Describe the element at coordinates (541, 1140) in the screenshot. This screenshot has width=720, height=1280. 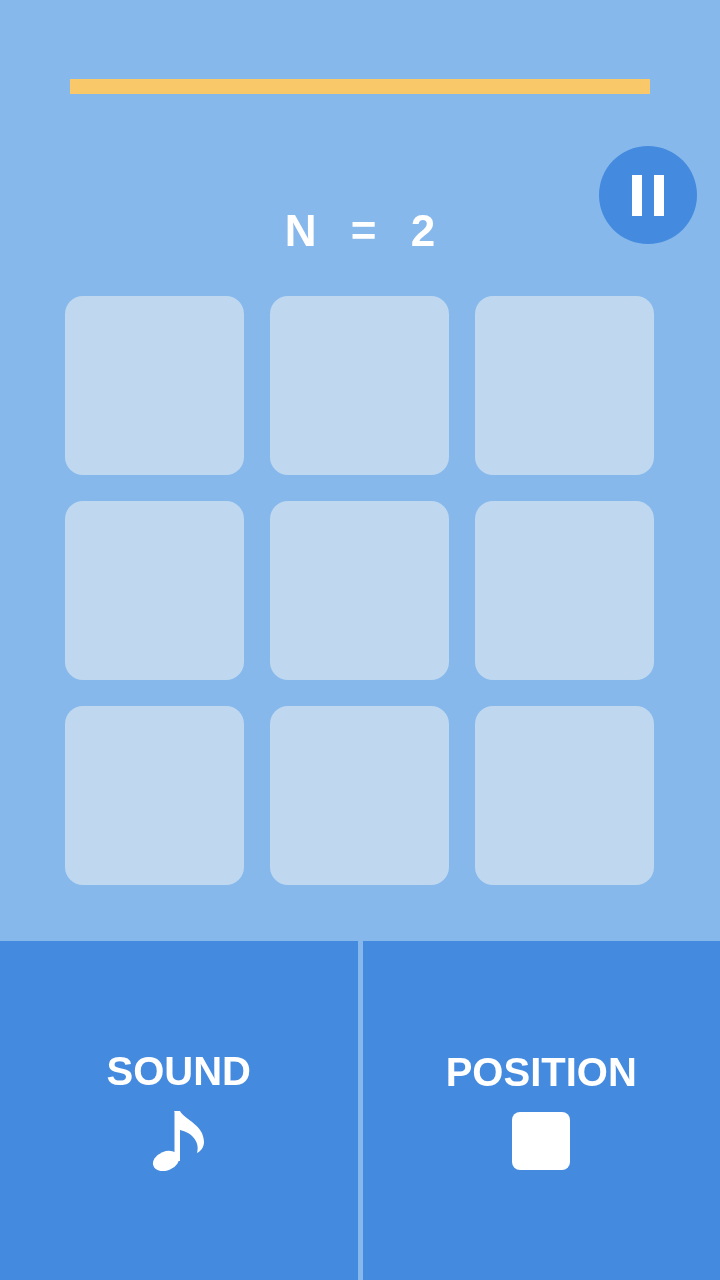
I see `square-icon` at that location.